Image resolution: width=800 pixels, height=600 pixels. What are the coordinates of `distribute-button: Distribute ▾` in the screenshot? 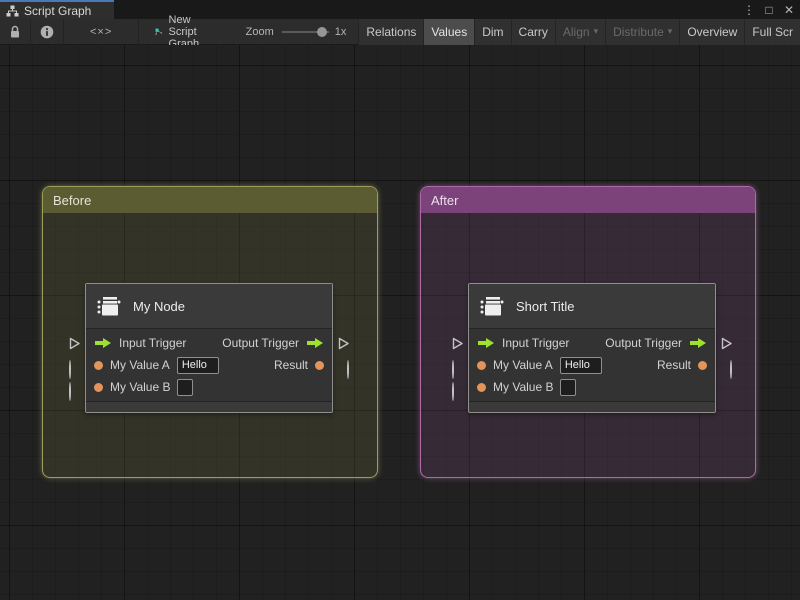 It's located at (642, 31).